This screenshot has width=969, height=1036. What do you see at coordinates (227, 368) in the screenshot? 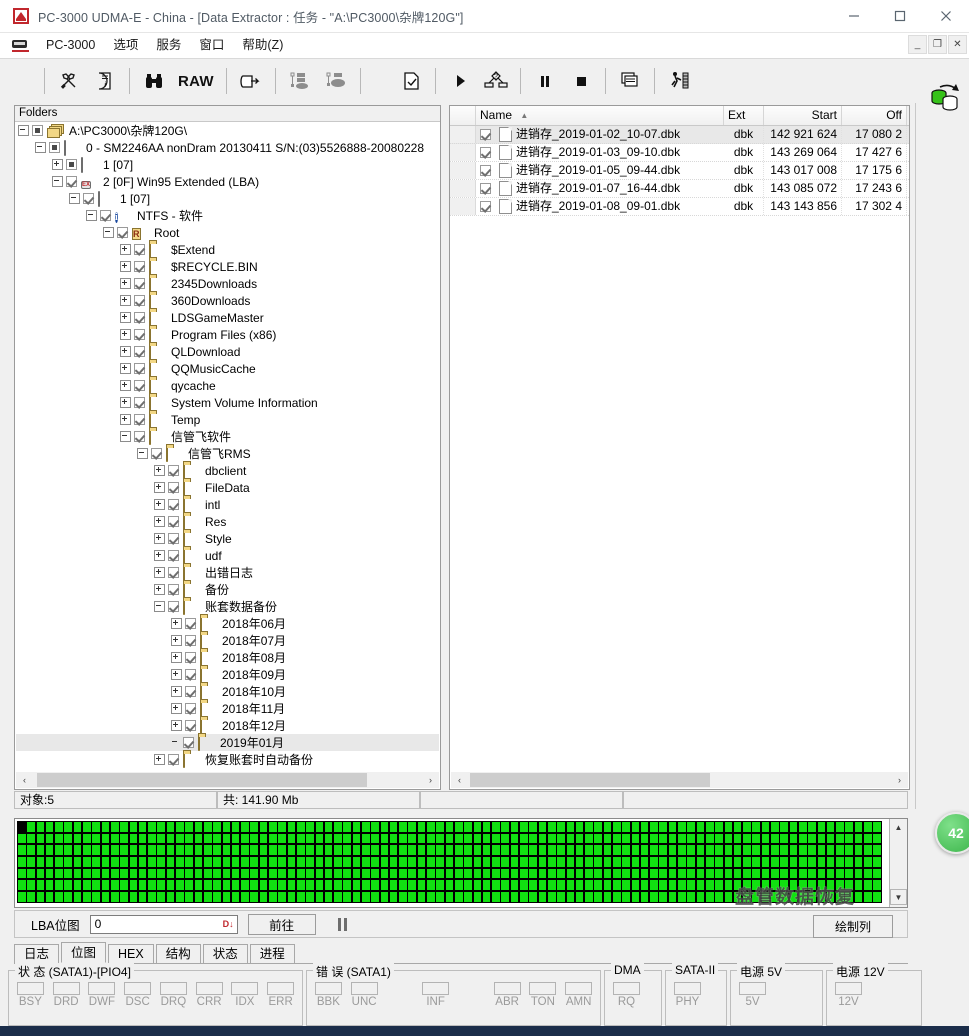
I see `tree-node: QQMusicCache` at bounding box center [227, 368].